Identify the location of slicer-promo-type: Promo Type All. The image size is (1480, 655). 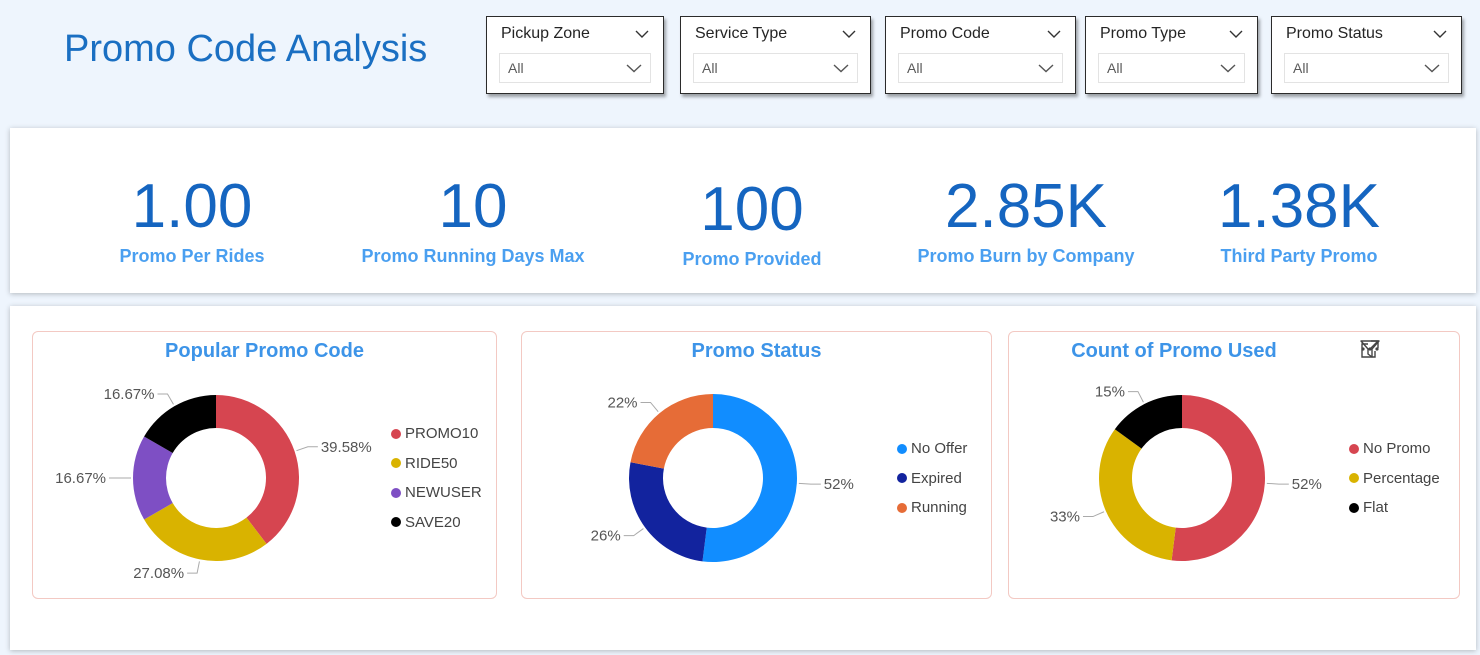
(1171, 55).